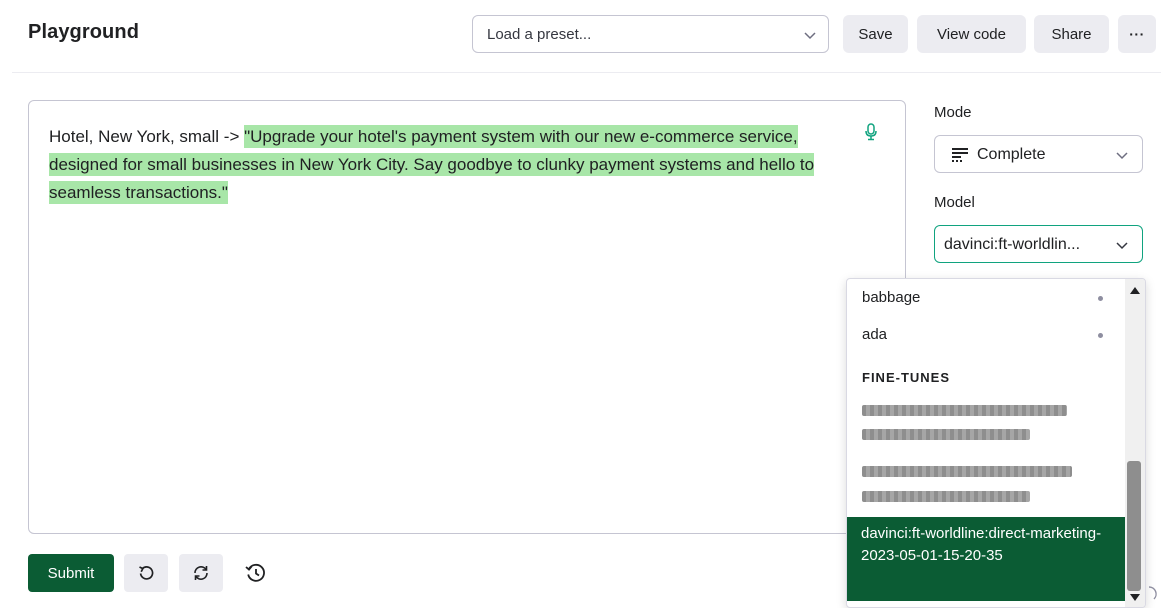 The image size is (1161, 608). I want to click on scroll-up-icon, so click(1135, 290).